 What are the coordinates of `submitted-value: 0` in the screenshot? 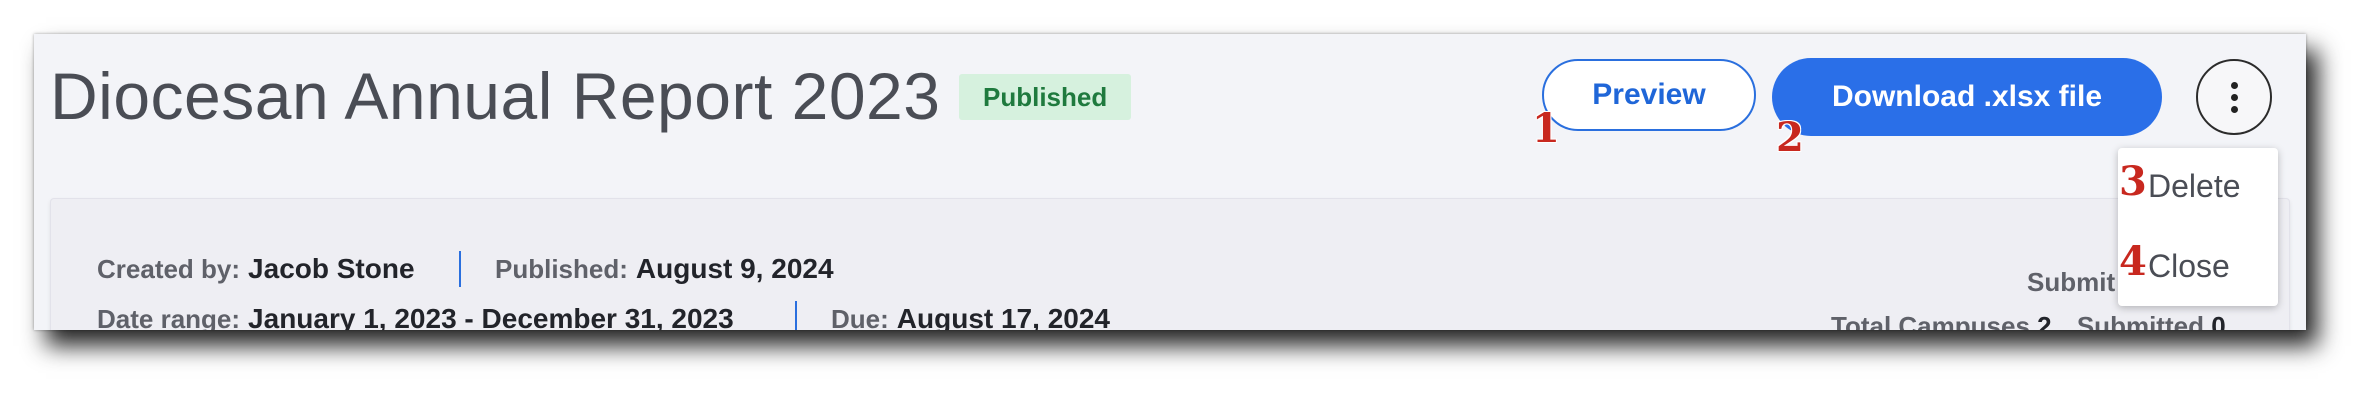 It's located at (2218, 320).